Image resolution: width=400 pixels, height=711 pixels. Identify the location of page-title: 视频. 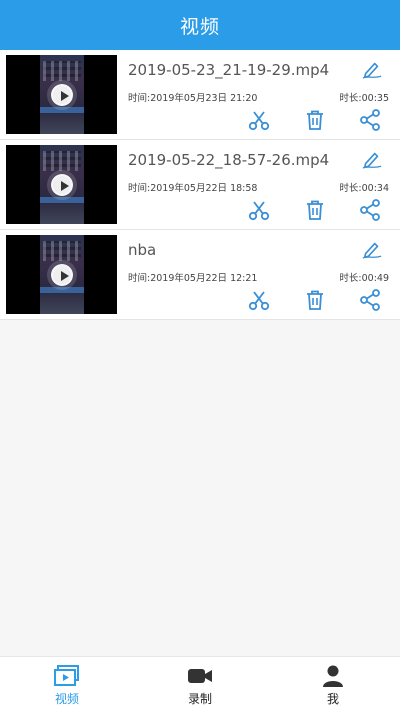
(199, 26).